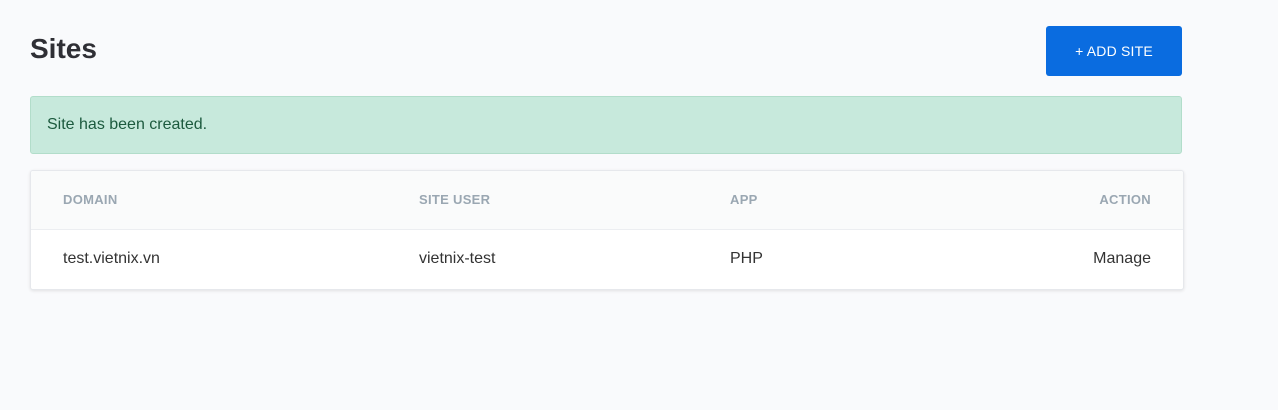 The height and width of the screenshot is (410, 1278). I want to click on success-alert: Site has been created., so click(606, 125).